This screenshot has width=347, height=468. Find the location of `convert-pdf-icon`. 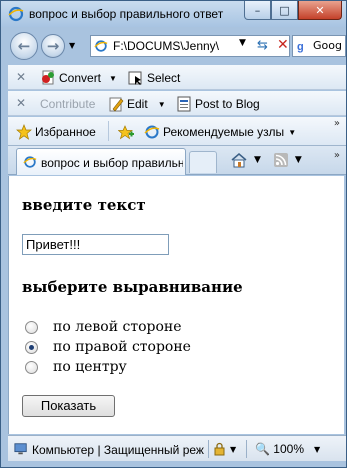

convert-pdf-icon is located at coordinates (48, 77).